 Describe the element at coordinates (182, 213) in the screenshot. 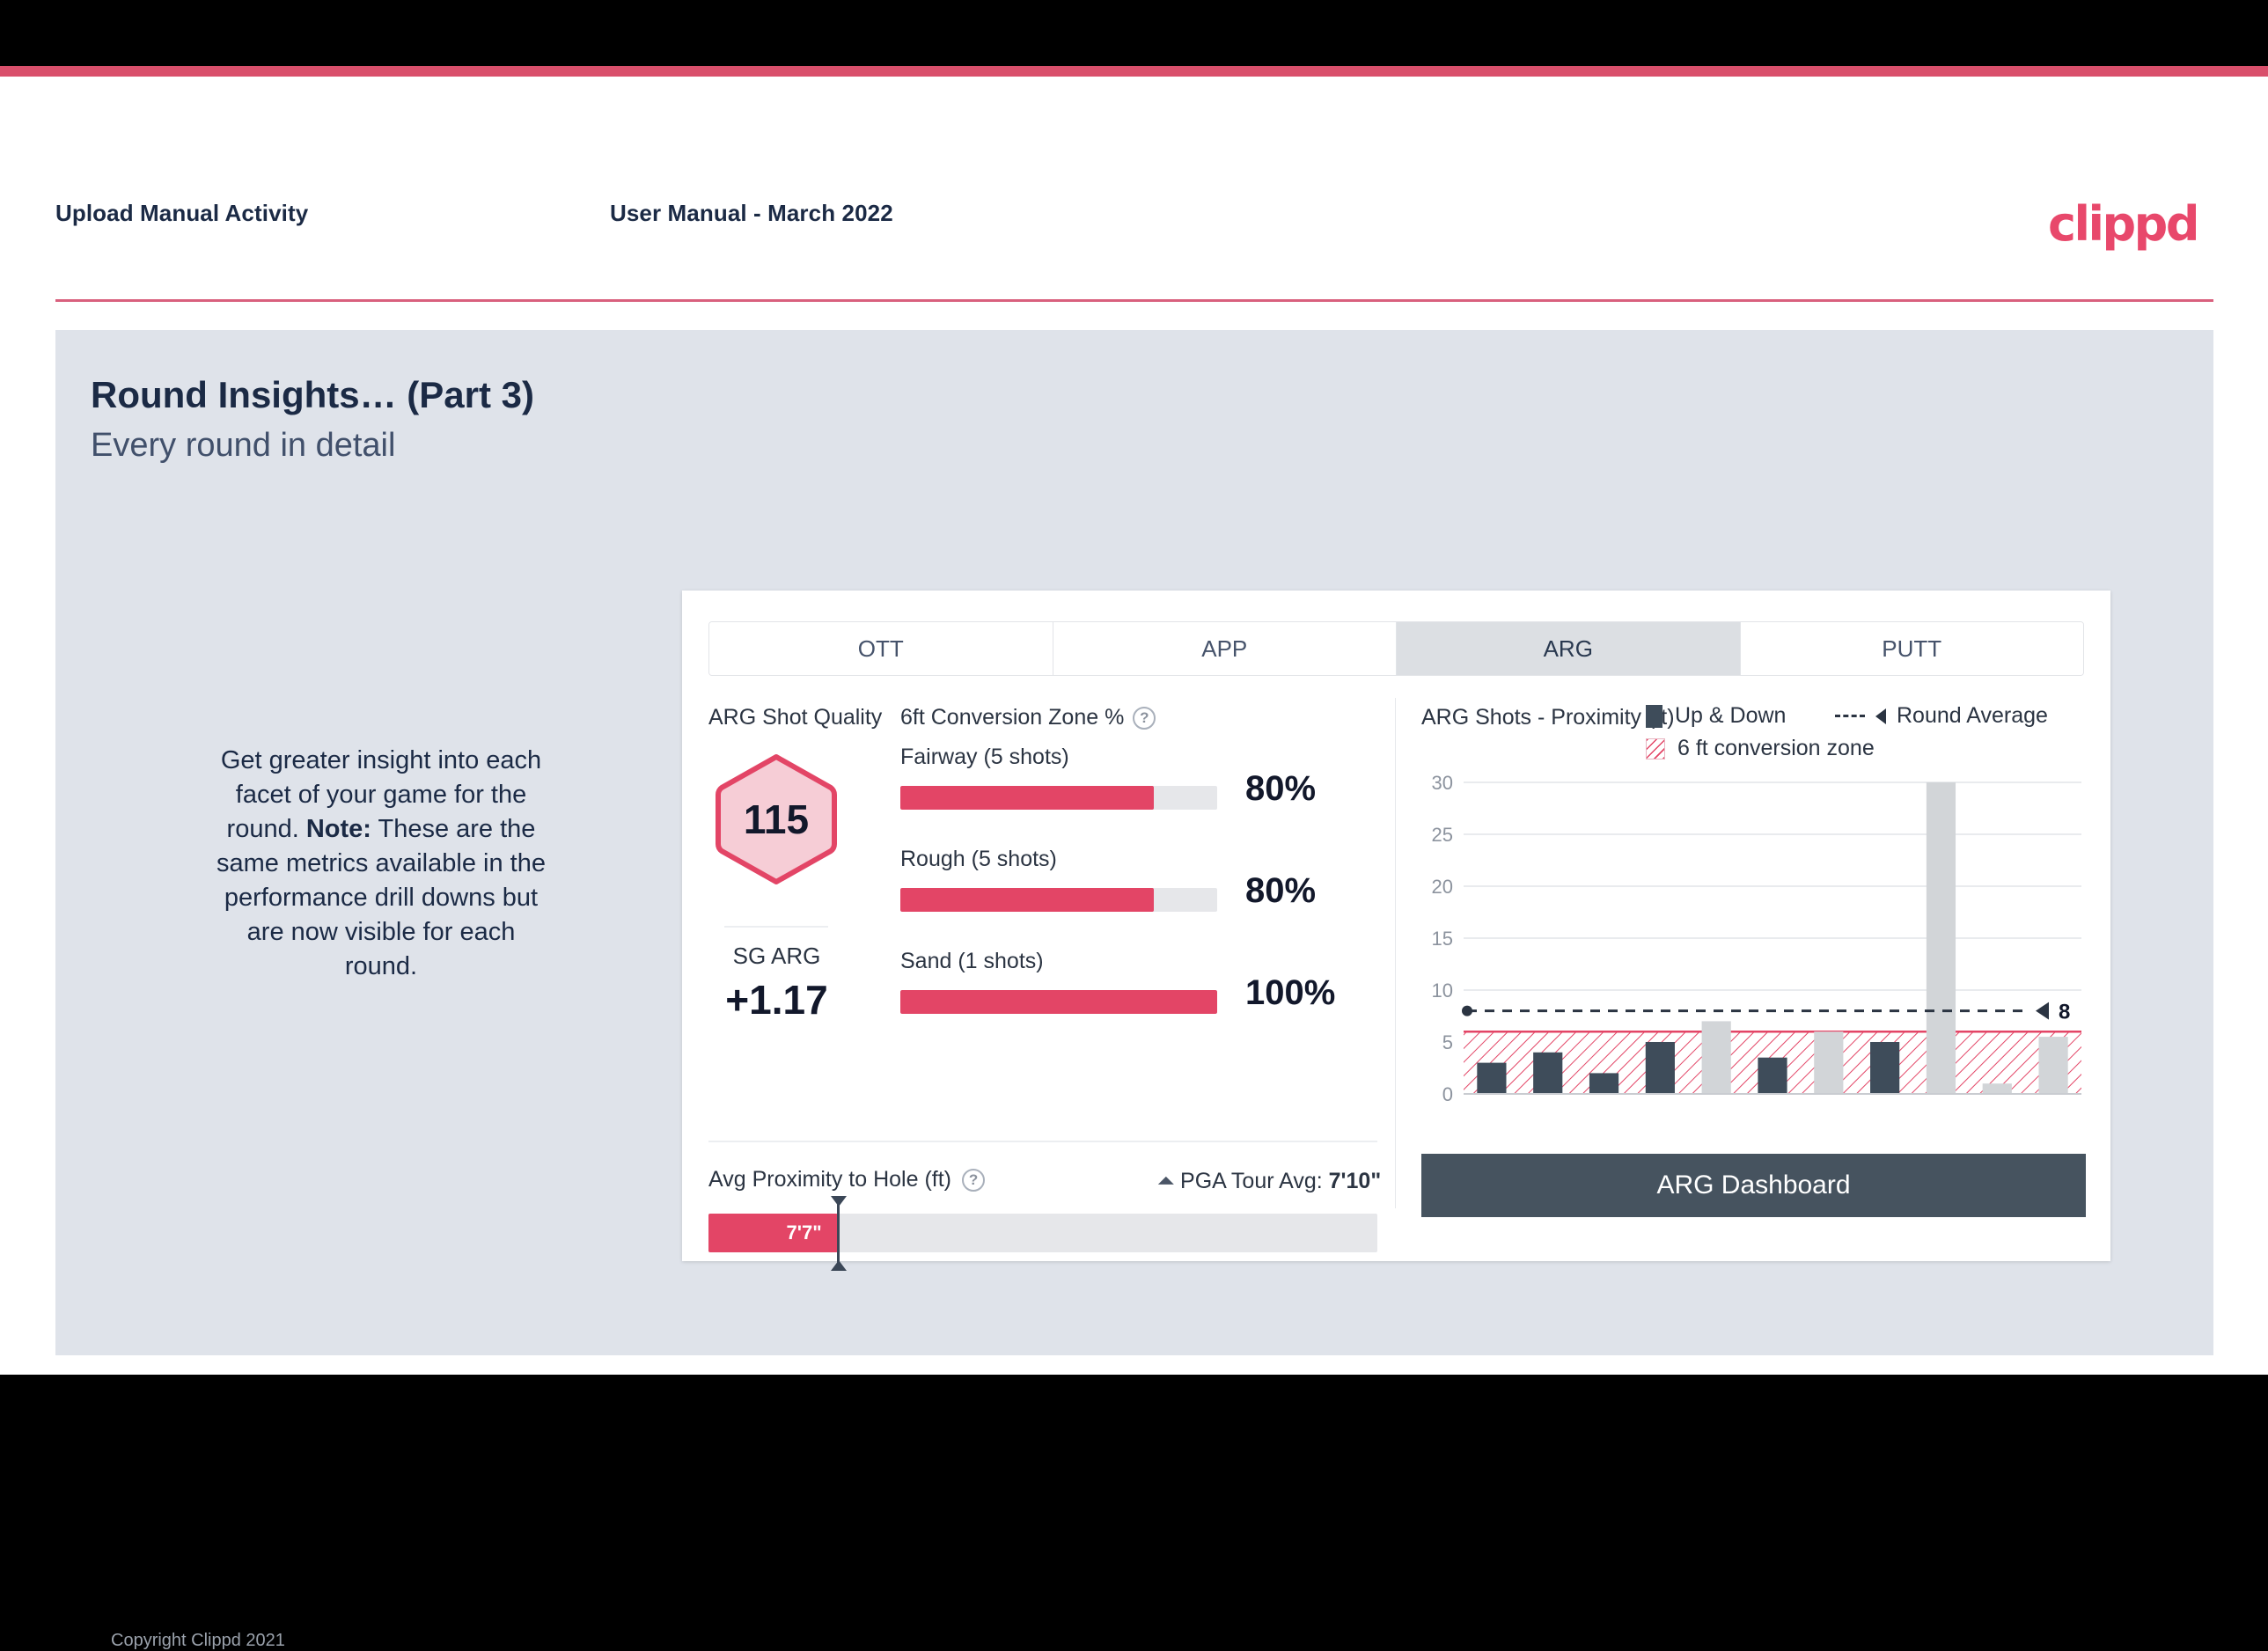

I see `header-left-label: Upload Manual Activity` at that location.